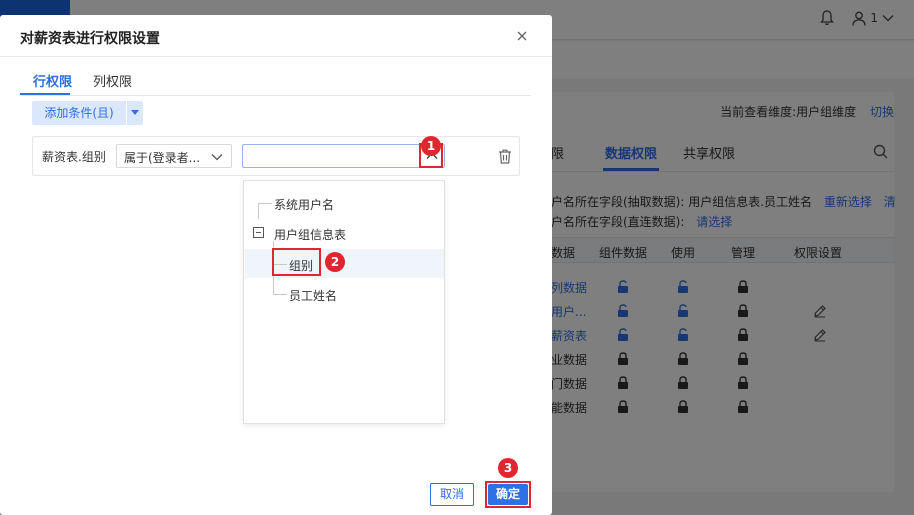 This screenshot has height=515, width=914. What do you see at coordinates (79, 113) in the screenshot?
I see `add-condition-button: 添加条件(且)` at bounding box center [79, 113].